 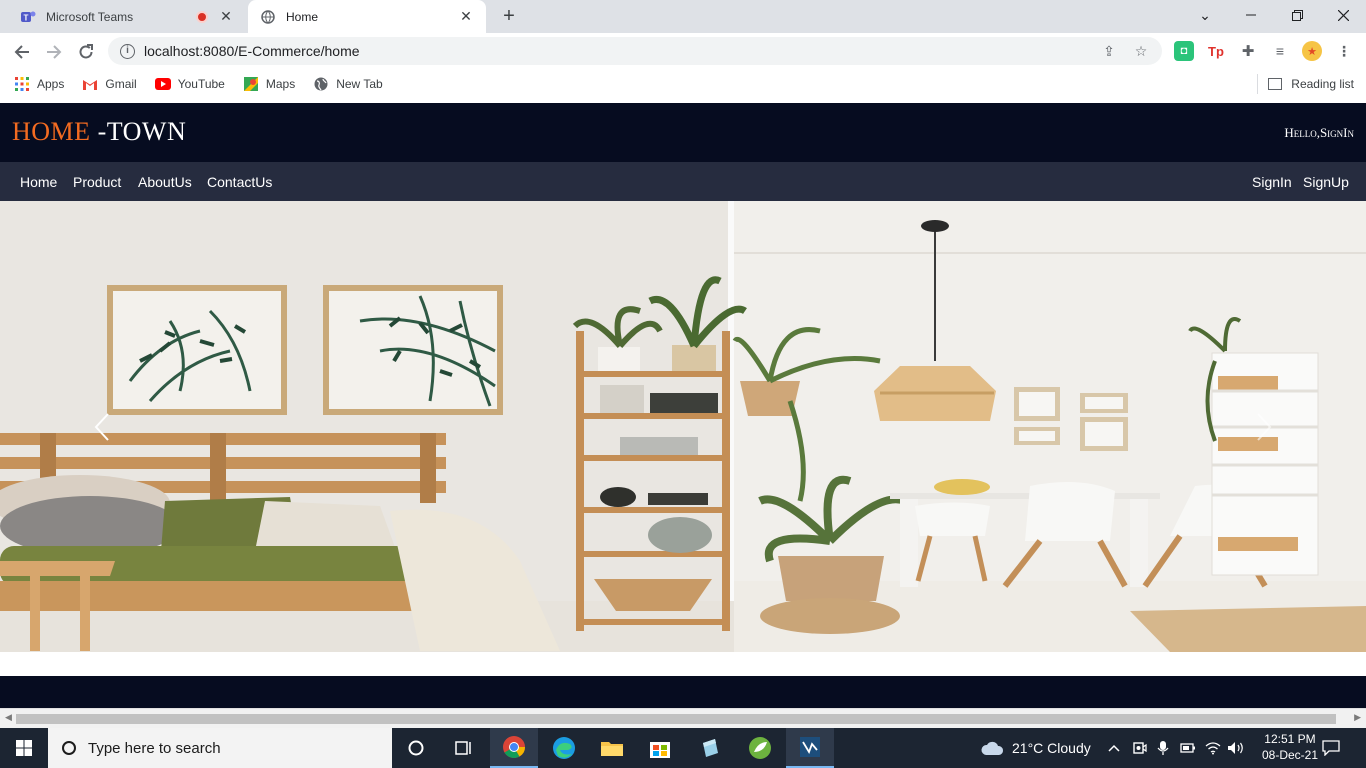 What do you see at coordinates (367, 16) in the screenshot?
I see `tab-home: Home ✕` at bounding box center [367, 16].